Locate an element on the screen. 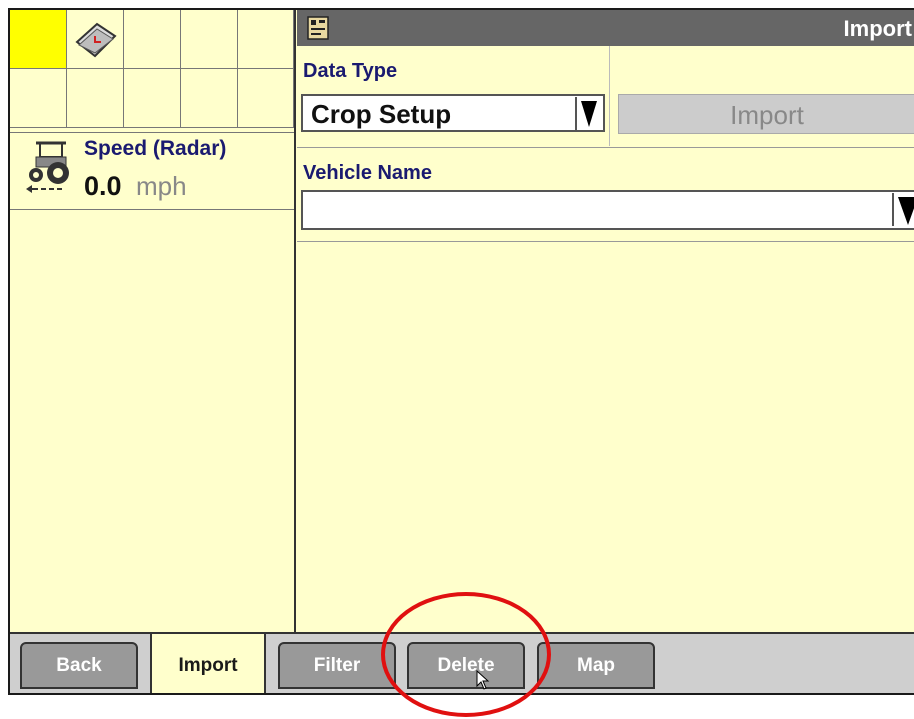 The height and width of the screenshot is (719, 914). tab-back: Back is located at coordinates (79, 665).